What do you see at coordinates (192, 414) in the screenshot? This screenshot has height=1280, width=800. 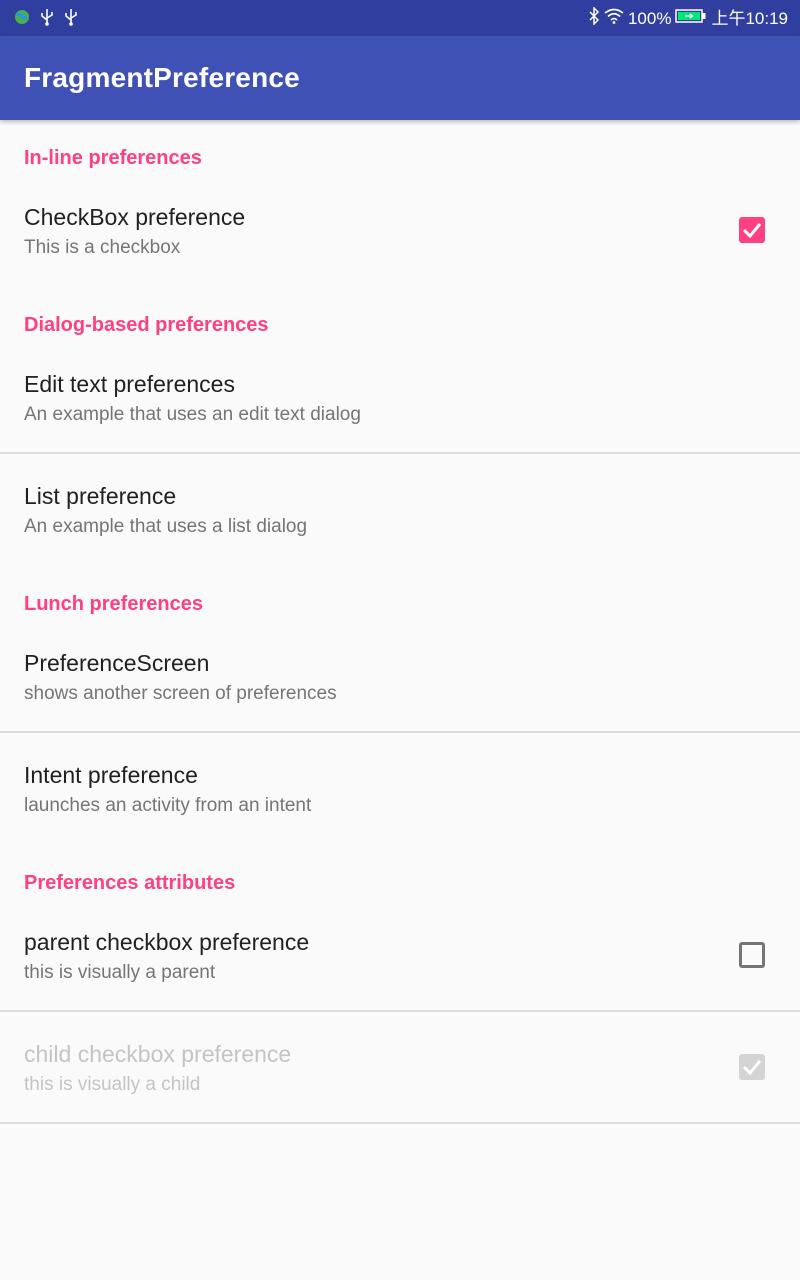 I see `pref-summary: An example that uses an edit text dialog` at bounding box center [192, 414].